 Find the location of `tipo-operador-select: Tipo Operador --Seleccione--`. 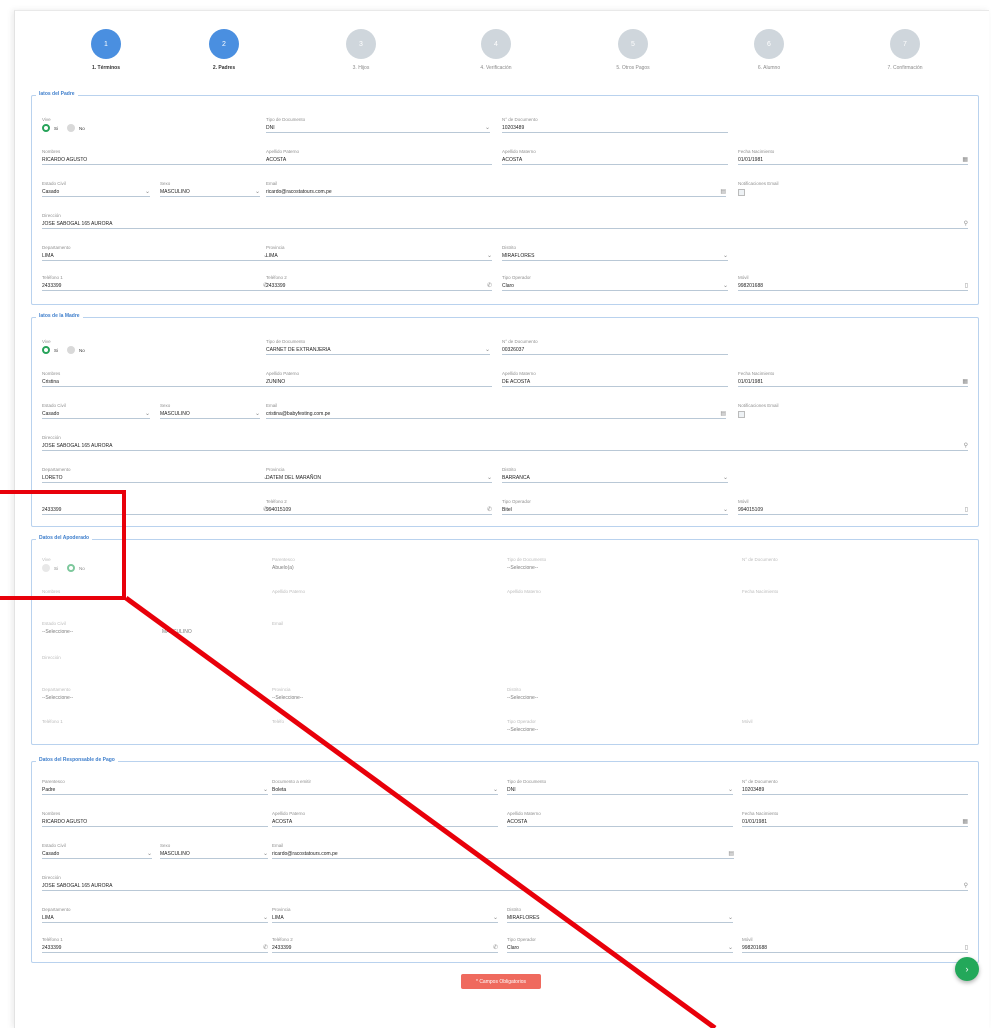

tipo-operador-select: Tipo Operador --Seleccione-- is located at coordinates (607, 729).